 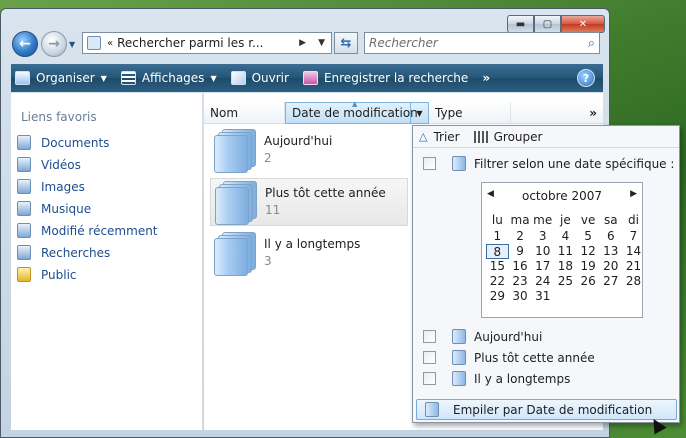 I want to click on back-button: ←, so click(x=25, y=44).